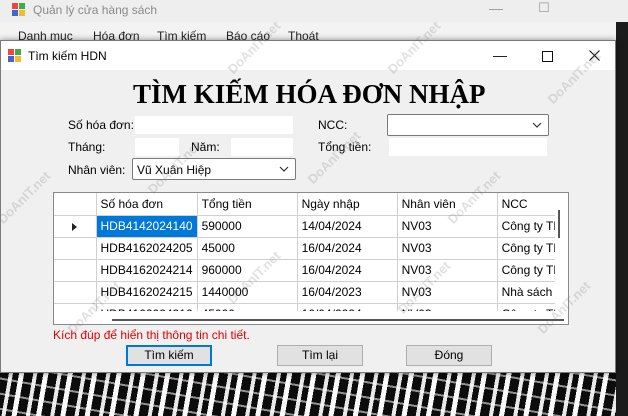 This screenshot has width=628, height=416. Describe the element at coordinates (214, 169) in the screenshot. I see `nhan-vien-select: Vũ Xuân Hiệp` at that location.